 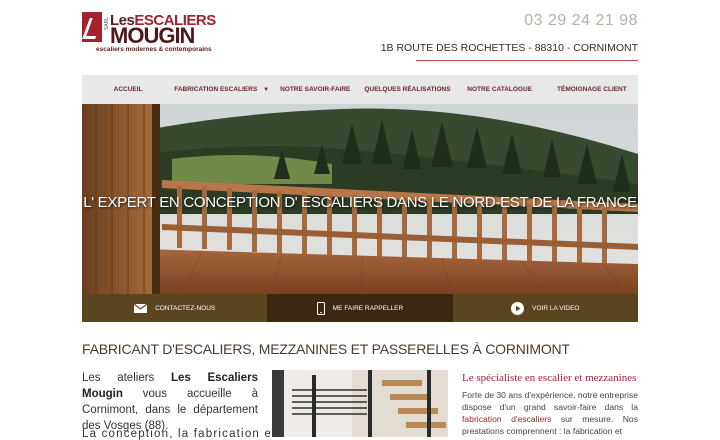 I want to click on contact-button: CONTACTEZ-NOUS, so click(x=175, y=308).